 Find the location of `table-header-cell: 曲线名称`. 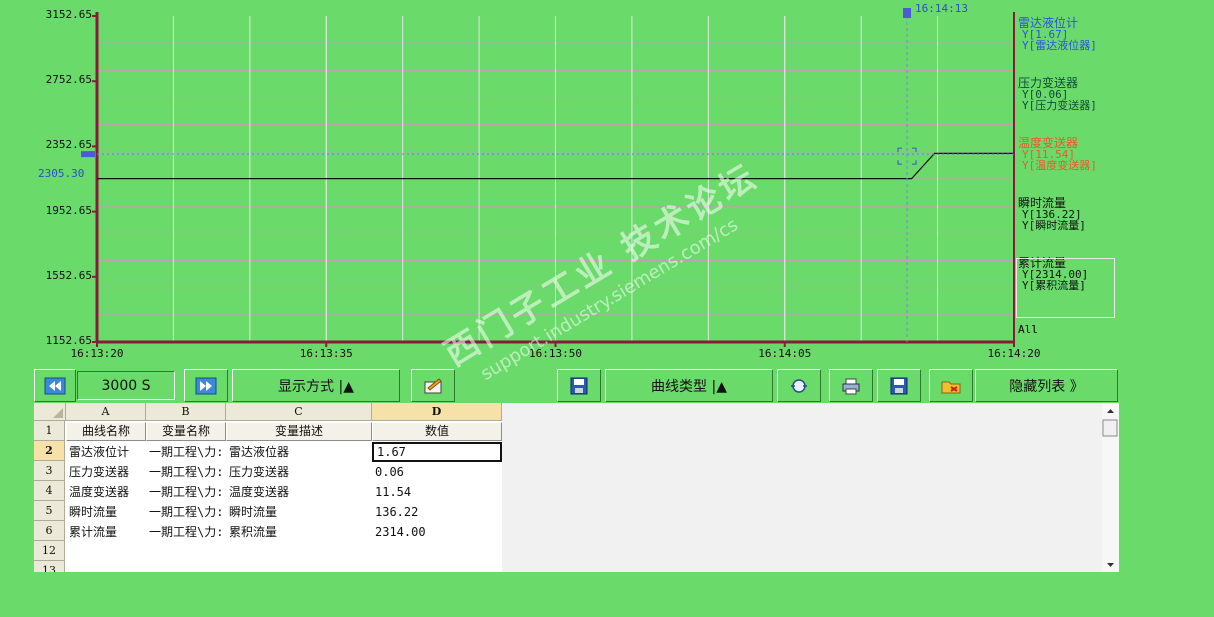

table-header-cell: 曲线名称 is located at coordinates (106, 431).